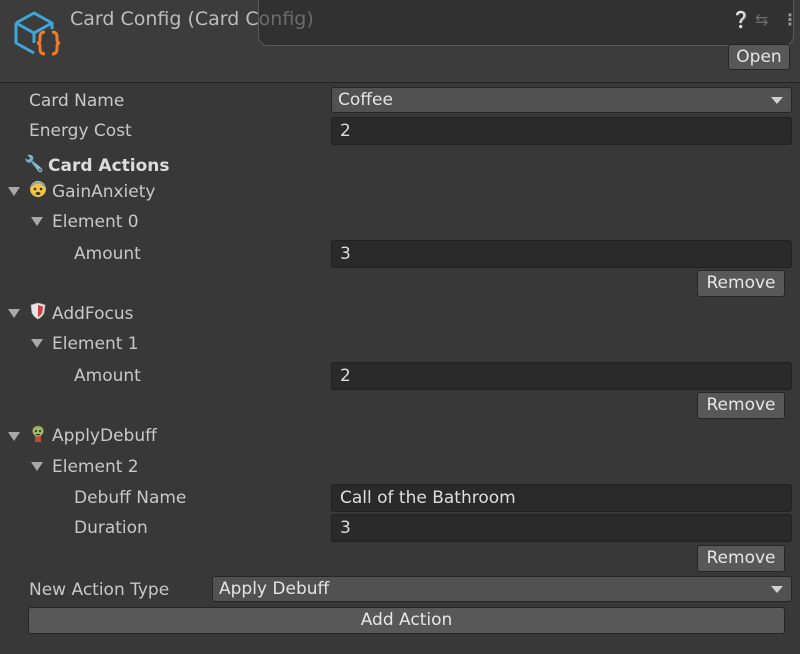 This screenshot has width=800, height=654. Describe the element at coordinates (561, 528) in the screenshot. I see `duration-input: 3` at that location.